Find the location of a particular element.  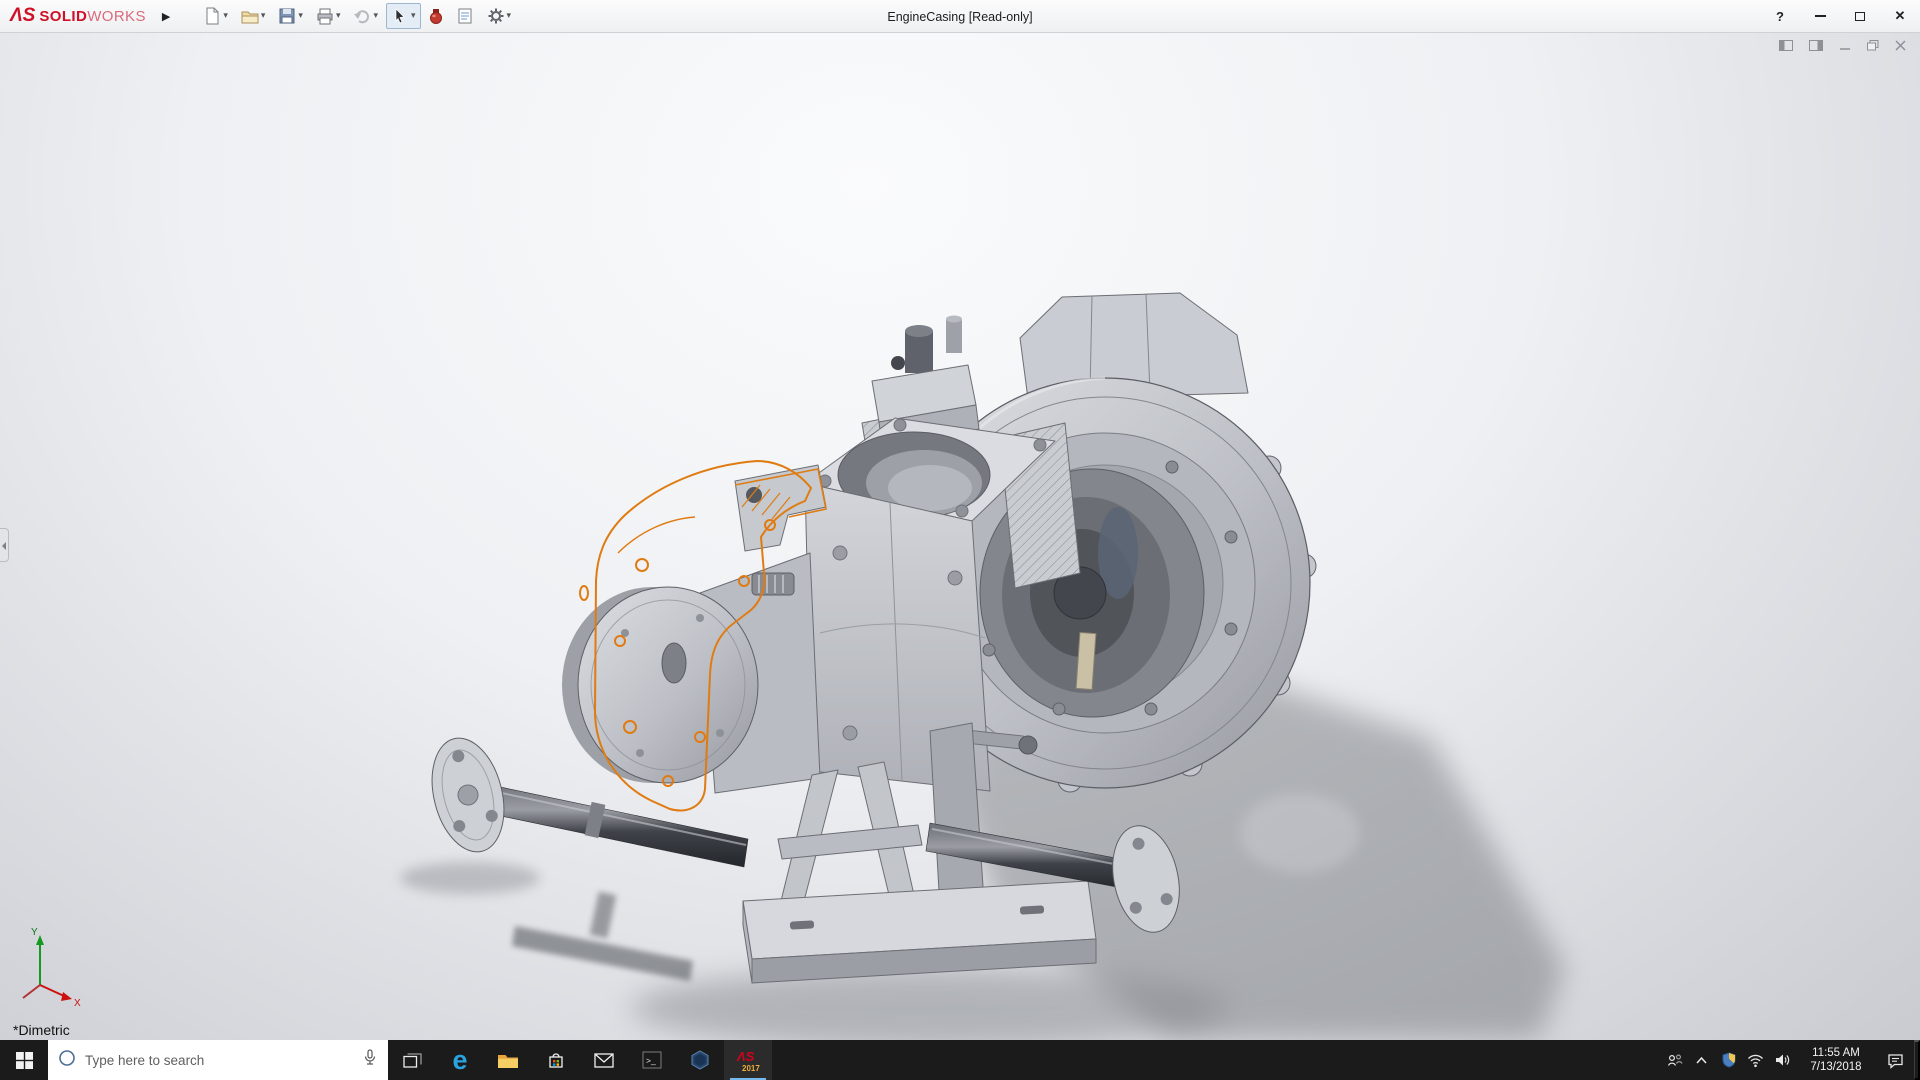

tray-people-button is located at coordinates (1674, 1060).